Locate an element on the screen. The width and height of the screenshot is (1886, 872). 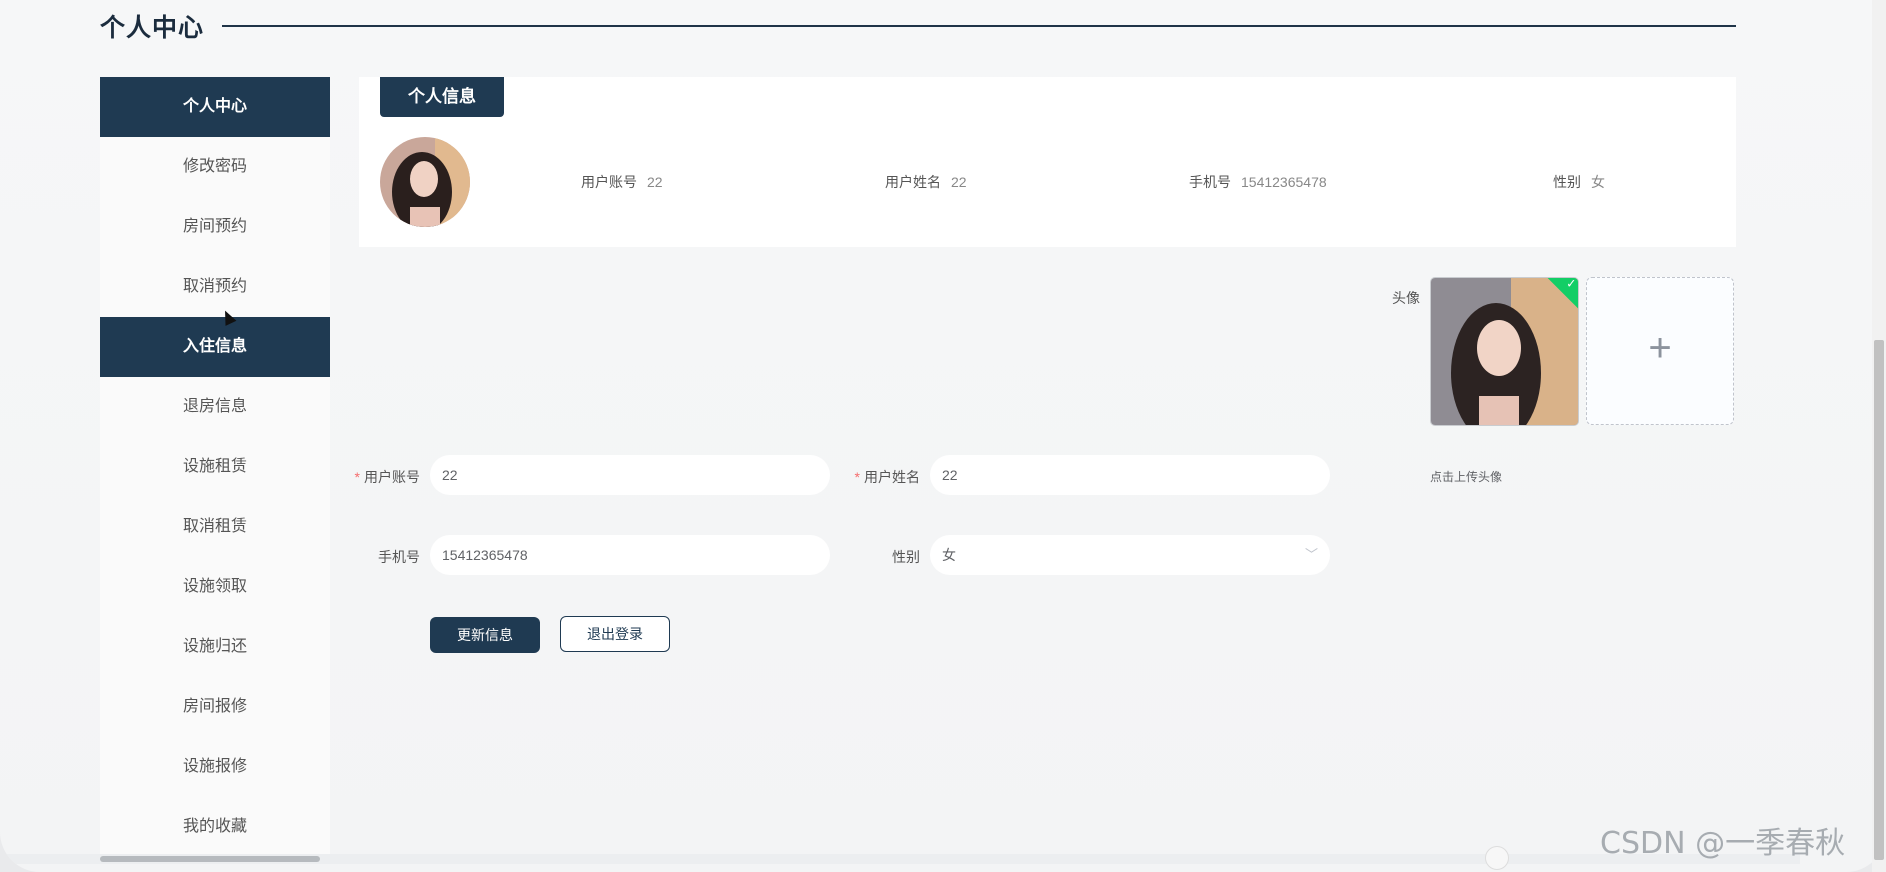
info-phone: 手机号 15412365478 is located at coordinates (1258, 182).